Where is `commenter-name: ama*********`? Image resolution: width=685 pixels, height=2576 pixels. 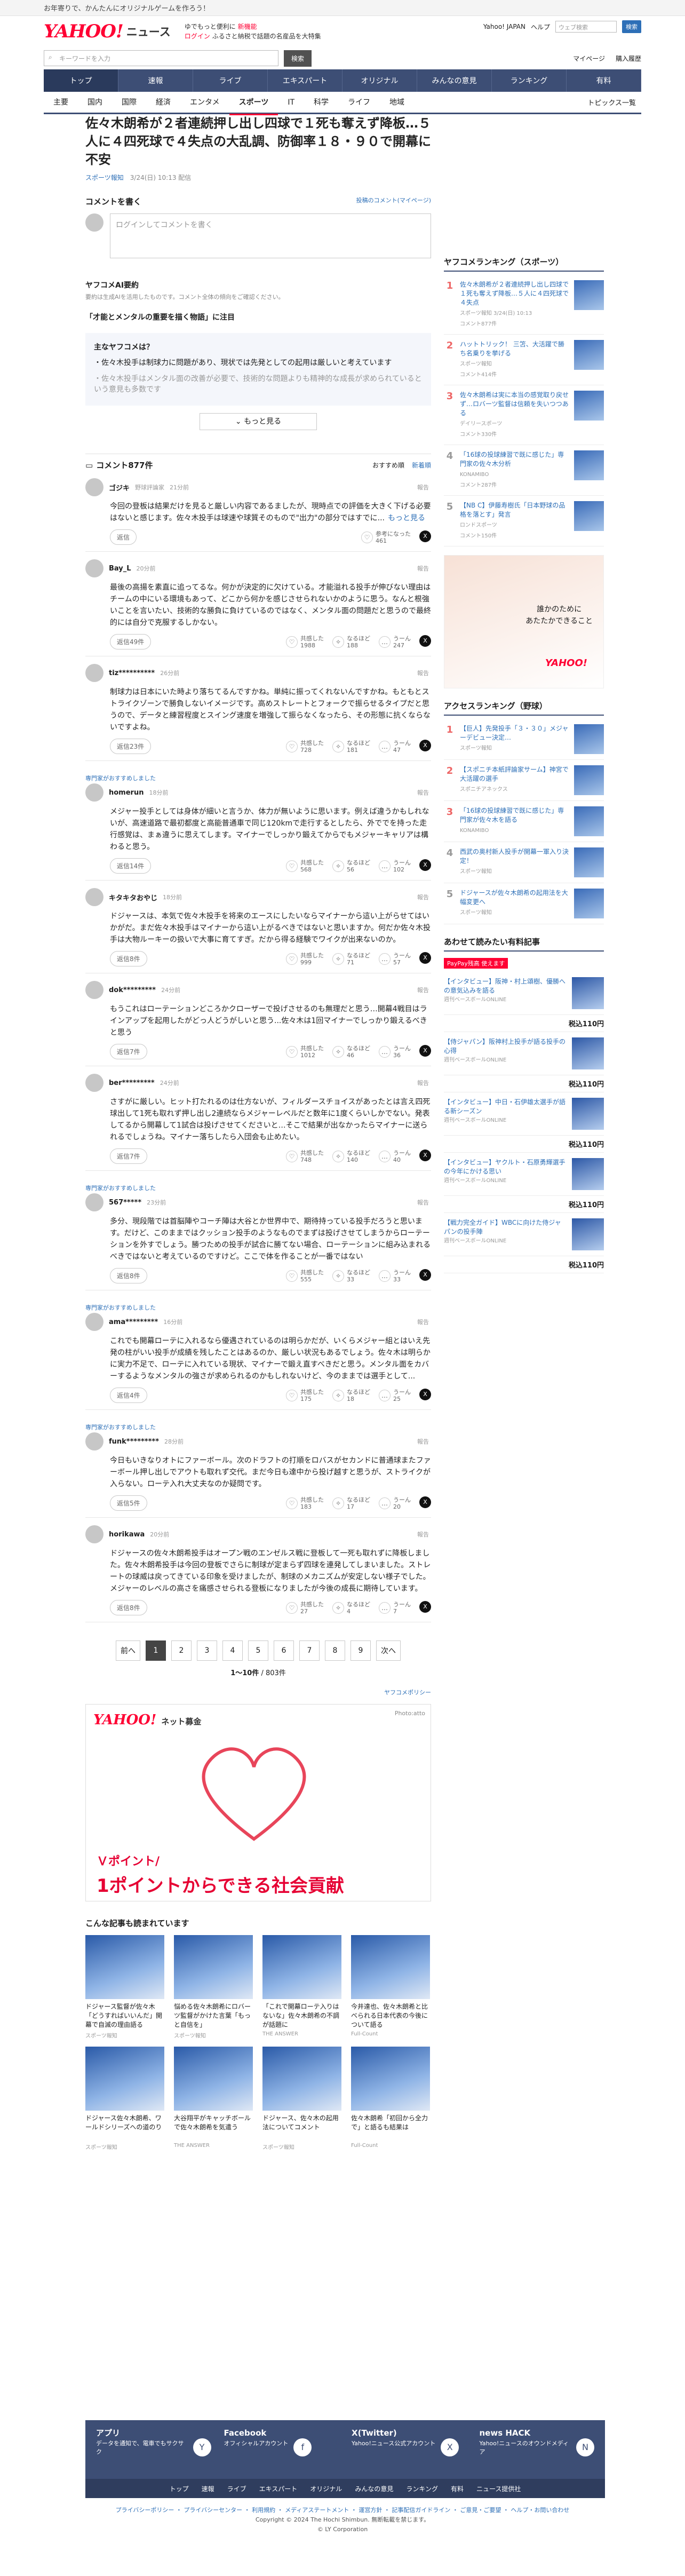
commenter-name: ama********* is located at coordinates (133, 1322).